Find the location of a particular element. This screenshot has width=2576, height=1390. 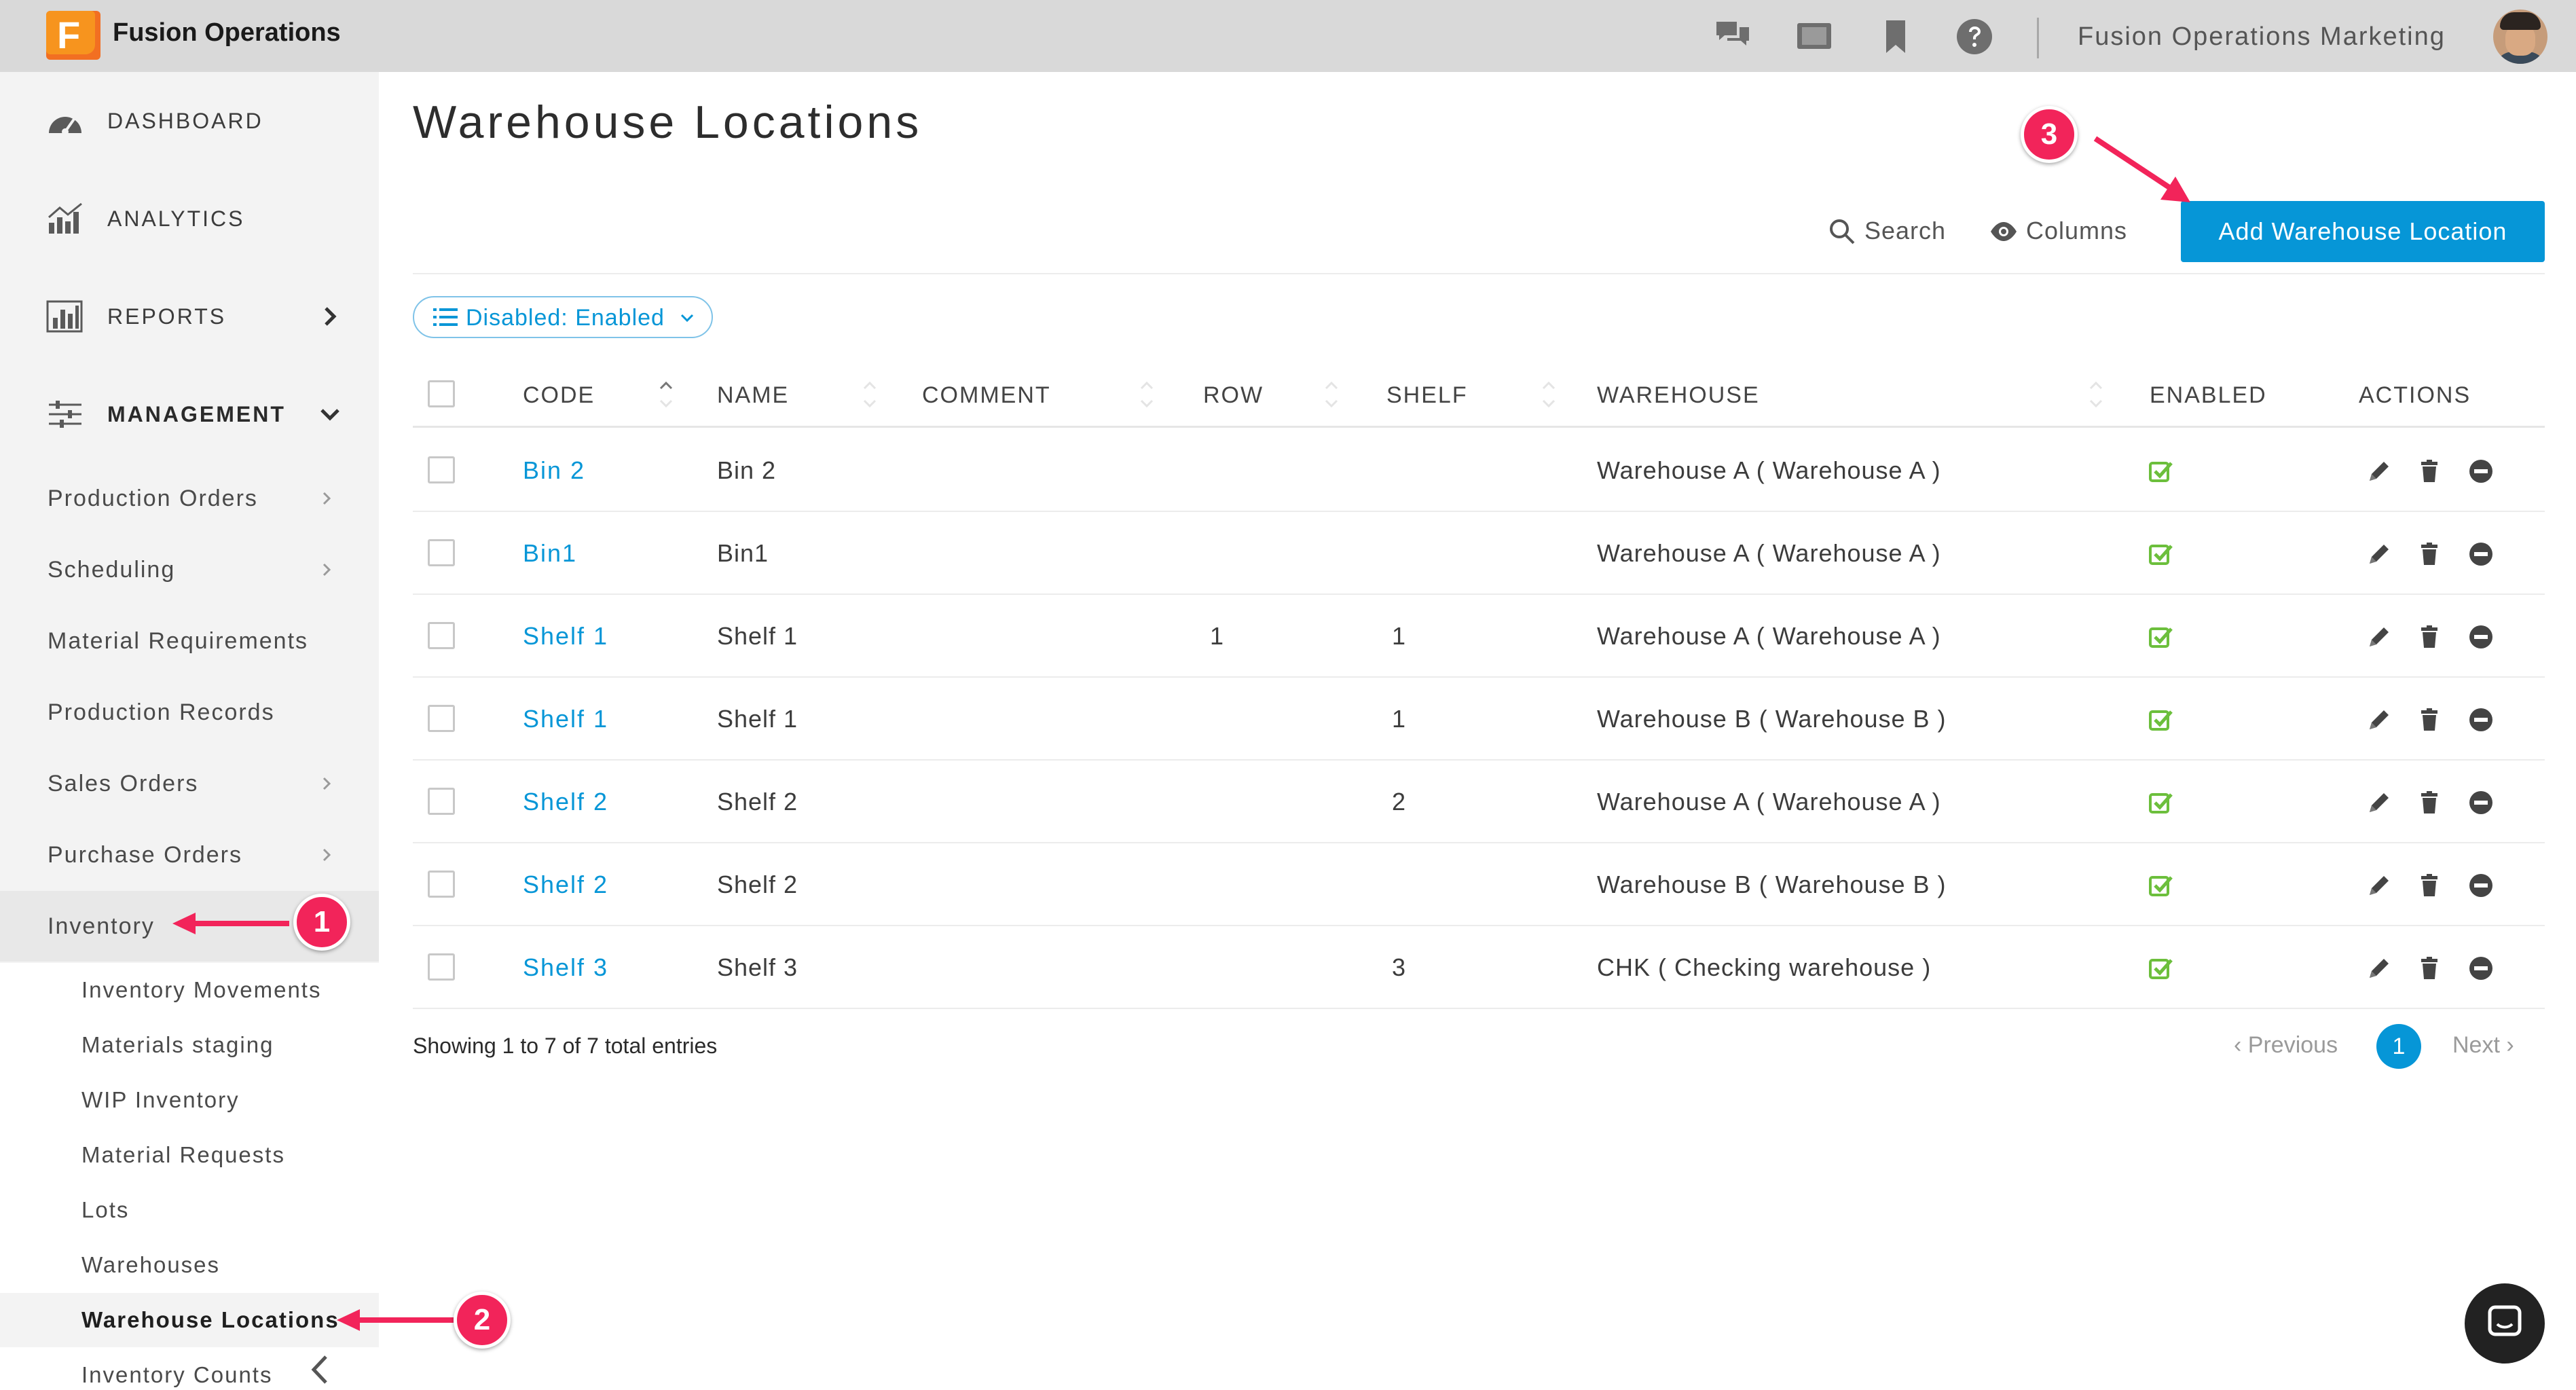

sidebar-item-warehouse-locations: Warehouse Locations is located at coordinates (189, 1320).